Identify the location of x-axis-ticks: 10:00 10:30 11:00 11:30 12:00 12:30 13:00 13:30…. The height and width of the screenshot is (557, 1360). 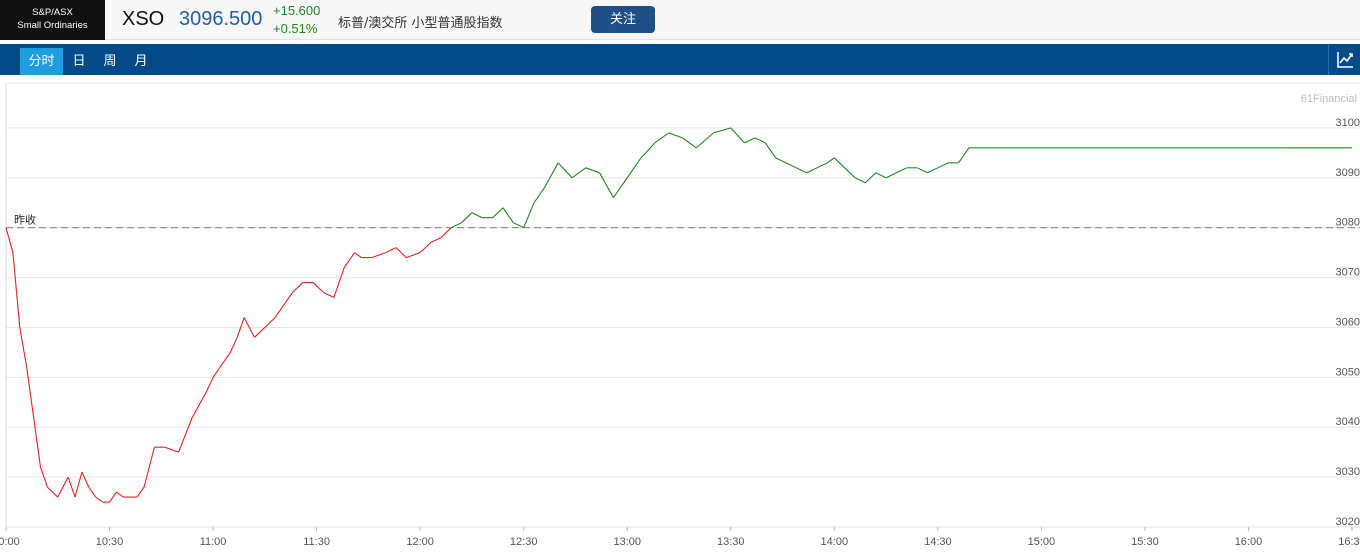
(680, 537).